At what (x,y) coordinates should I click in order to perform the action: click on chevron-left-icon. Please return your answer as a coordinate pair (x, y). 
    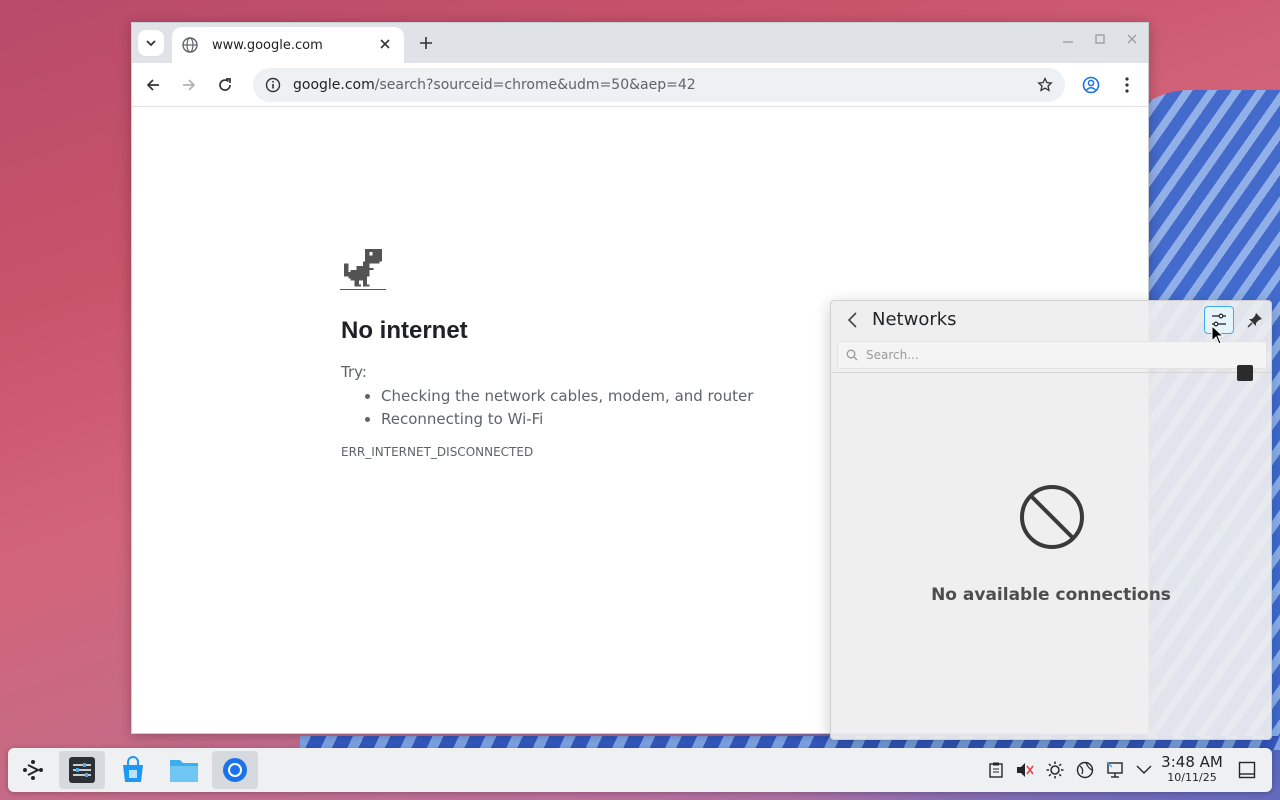
    Looking at the image, I should click on (852, 320).